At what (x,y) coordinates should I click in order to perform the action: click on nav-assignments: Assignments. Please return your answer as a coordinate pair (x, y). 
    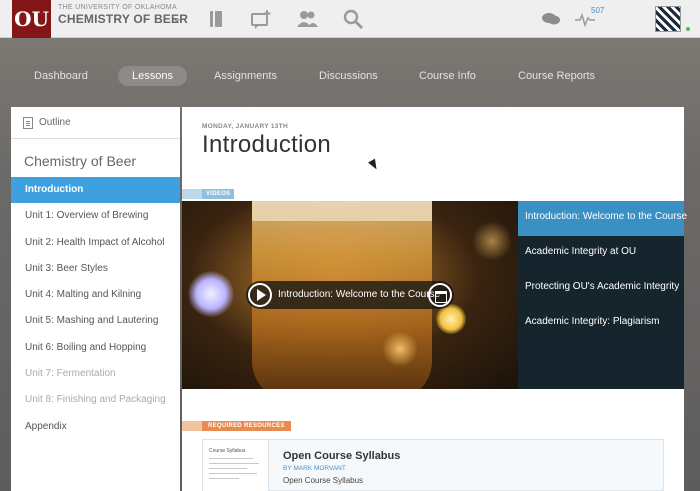
    Looking at the image, I should click on (245, 76).